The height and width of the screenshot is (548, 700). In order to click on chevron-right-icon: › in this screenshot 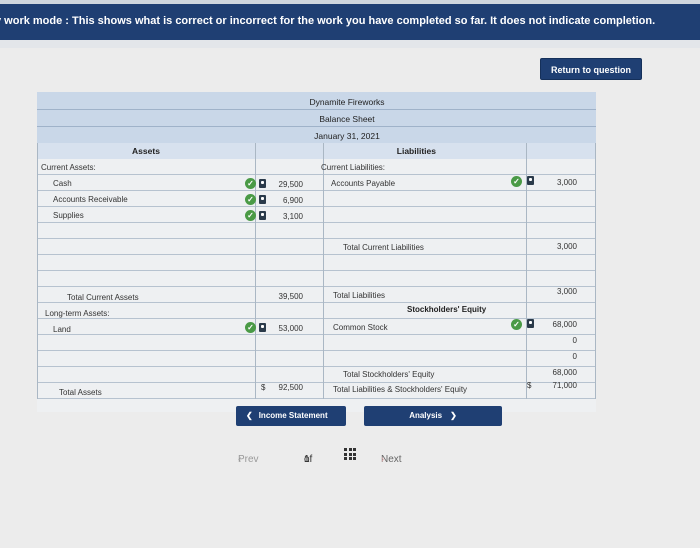, I will do `click(383, 459)`.